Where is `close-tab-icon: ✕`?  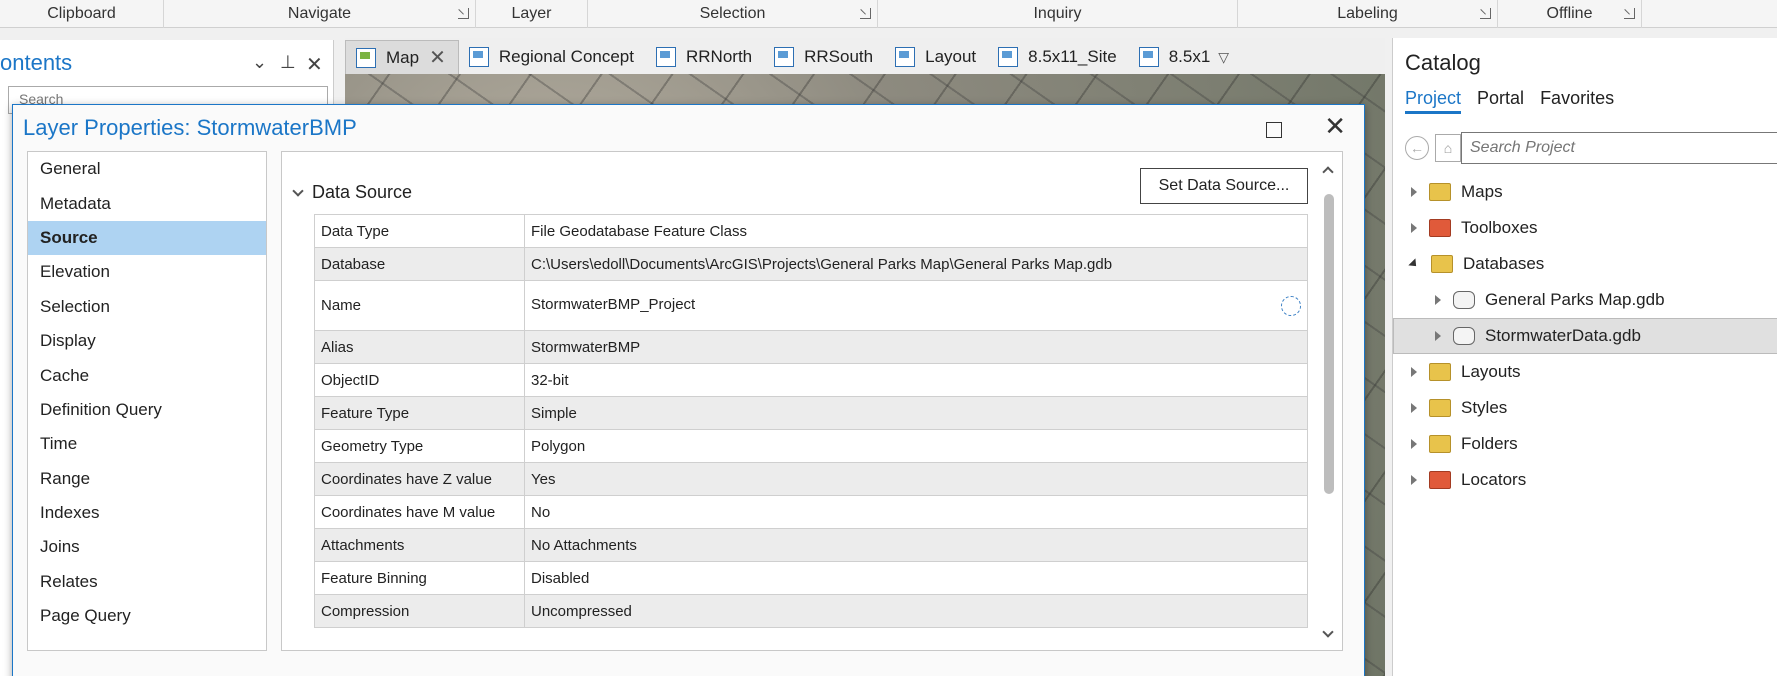 close-tab-icon: ✕ is located at coordinates (437, 57).